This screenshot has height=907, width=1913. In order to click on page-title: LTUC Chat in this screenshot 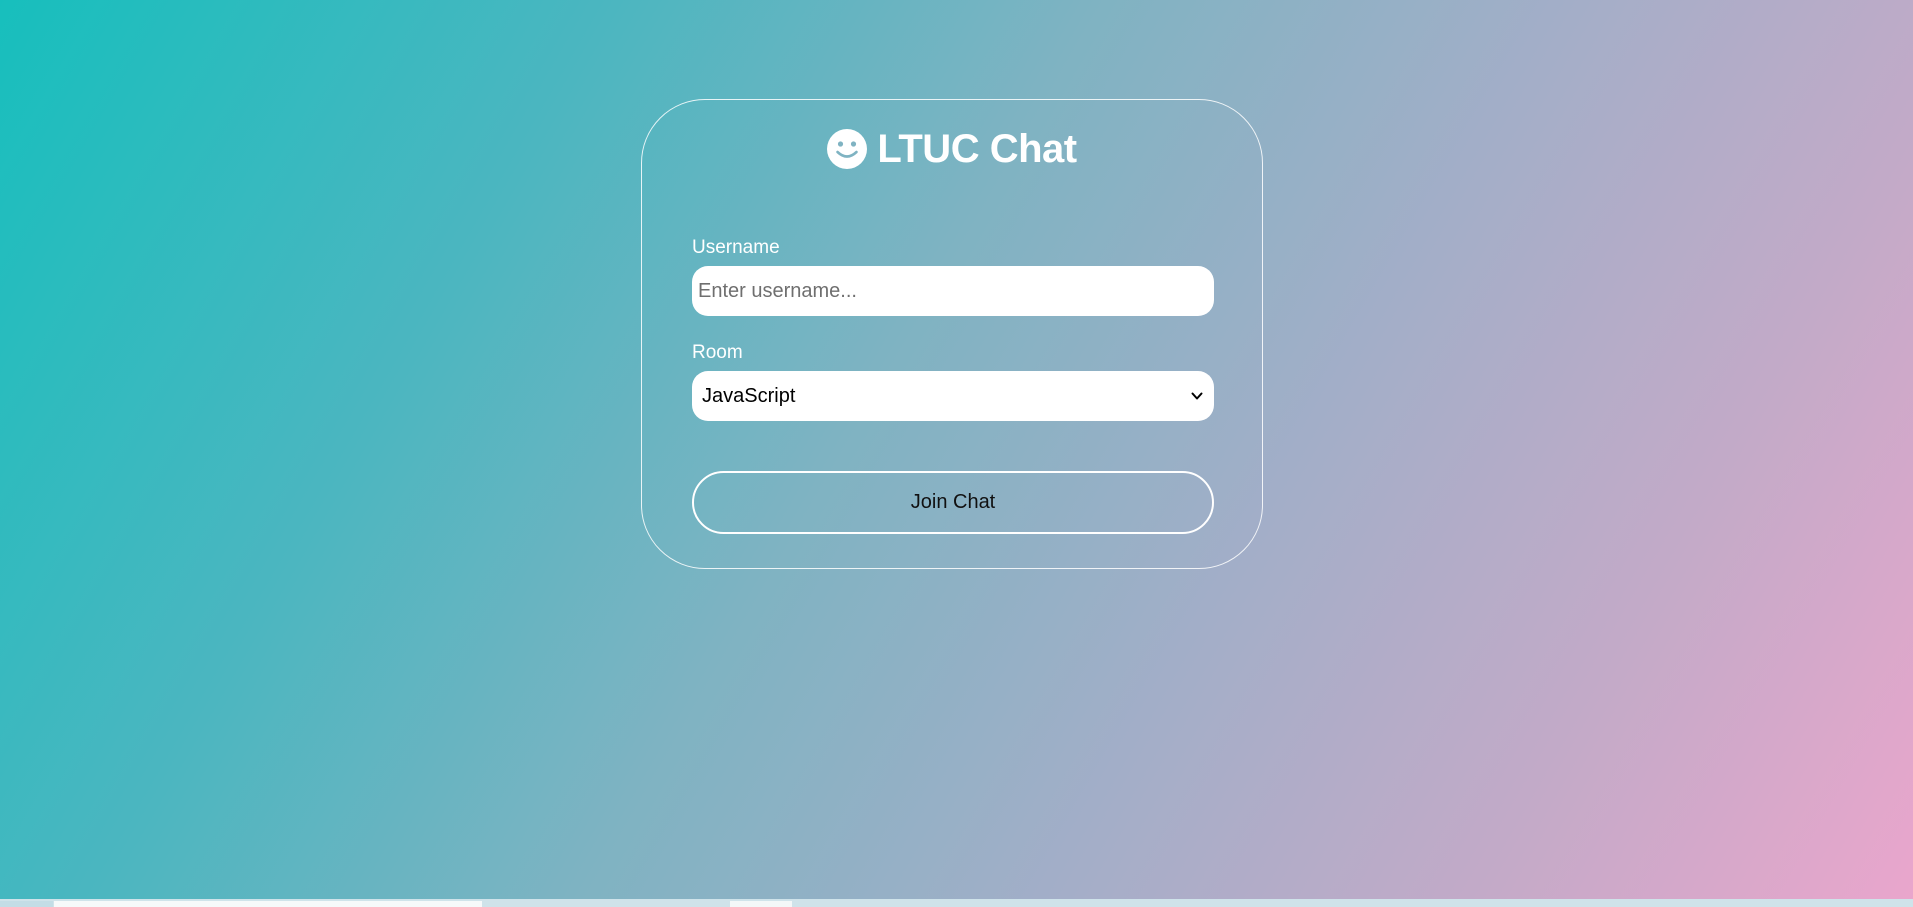, I will do `click(977, 149)`.